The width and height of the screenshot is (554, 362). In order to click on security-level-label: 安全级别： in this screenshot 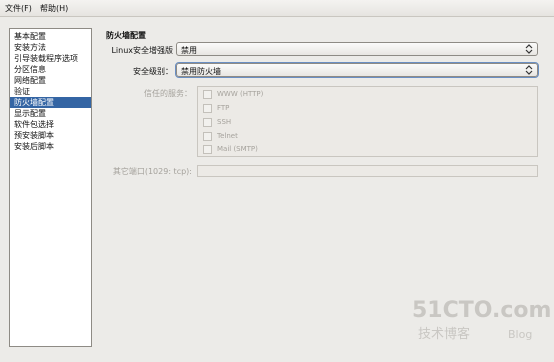, I will do `click(153, 71)`.